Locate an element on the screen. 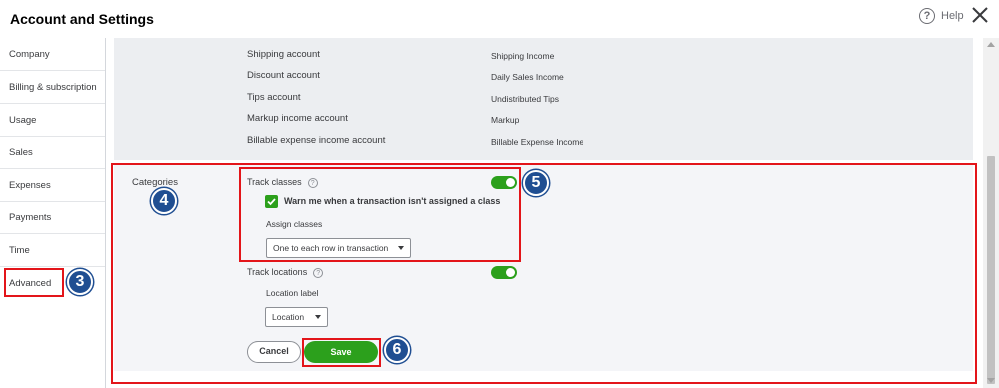 The width and height of the screenshot is (999, 388). sidebar-item-billing: Billing & subscription is located at coordinates (52, 87).